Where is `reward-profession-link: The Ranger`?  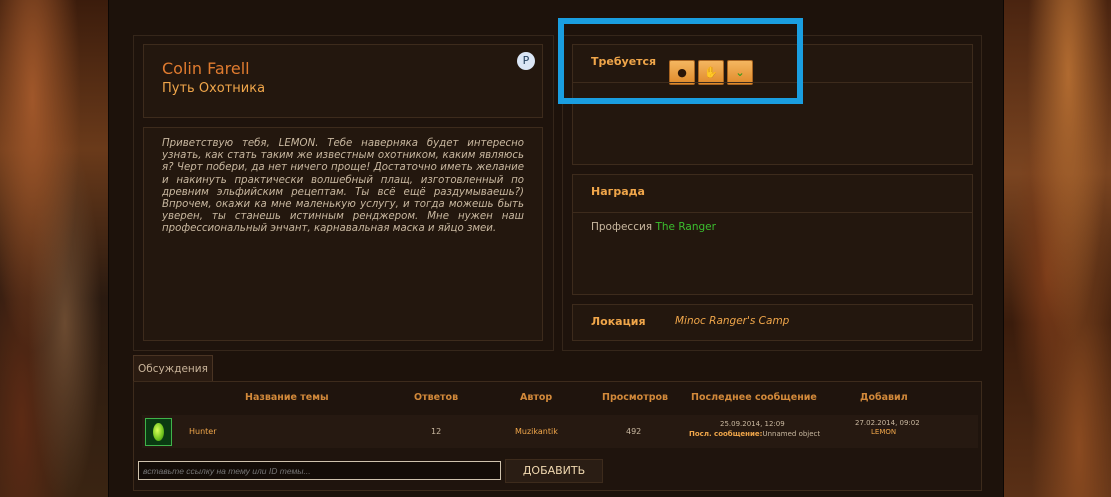 reward-profession-link: The Ranger is located at coordinates (685, 227).